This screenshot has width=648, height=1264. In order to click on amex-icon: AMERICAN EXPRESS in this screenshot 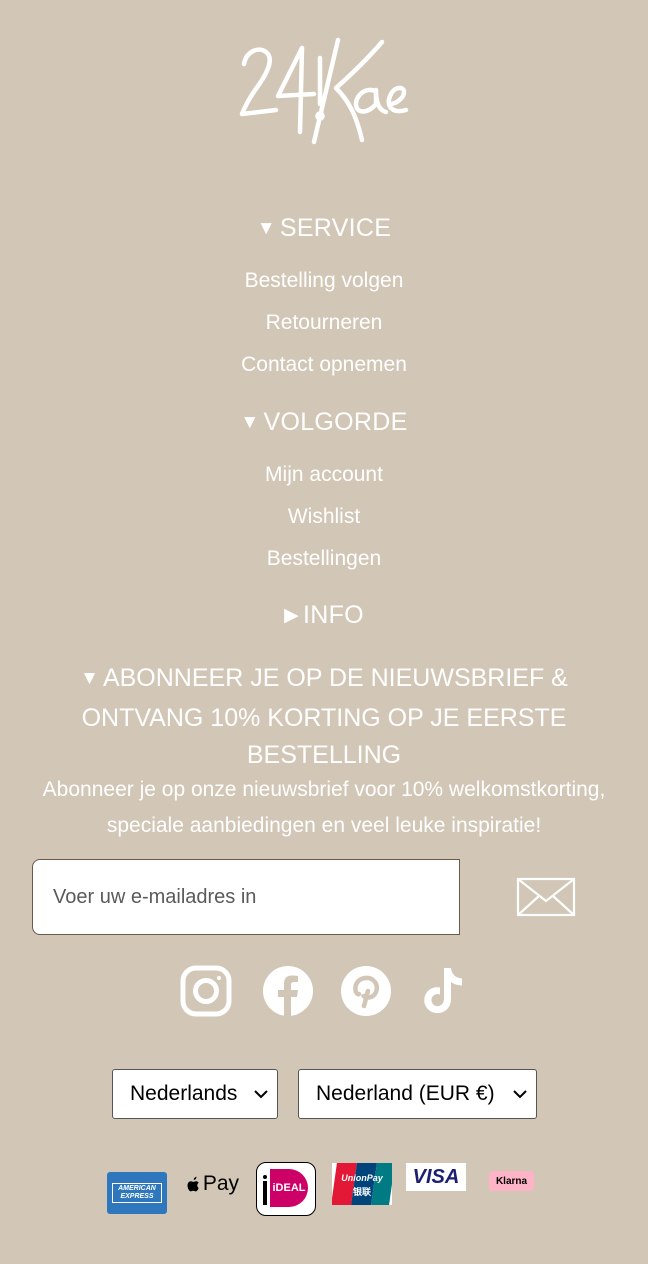, I will do `click(137, 1193)`.